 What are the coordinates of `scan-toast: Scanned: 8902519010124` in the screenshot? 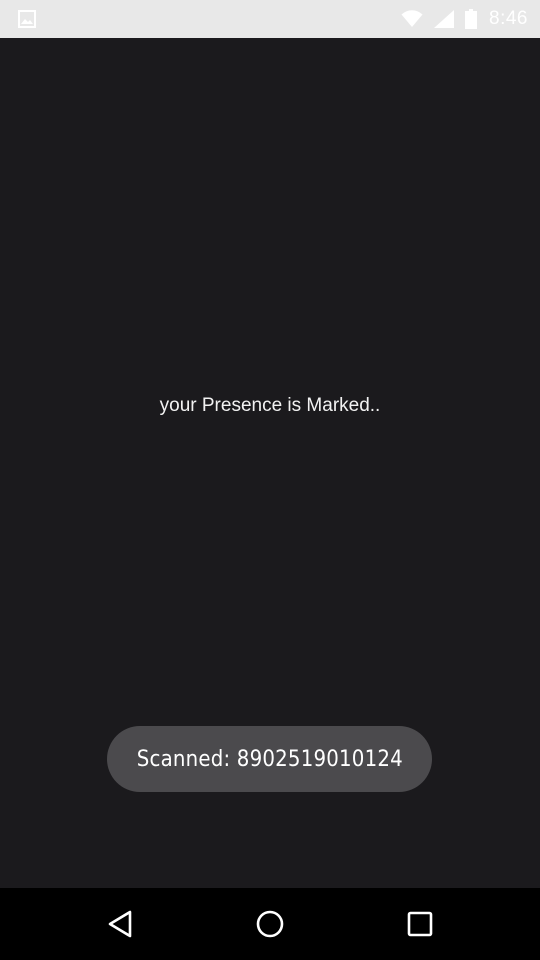 It's located at (269, 759).